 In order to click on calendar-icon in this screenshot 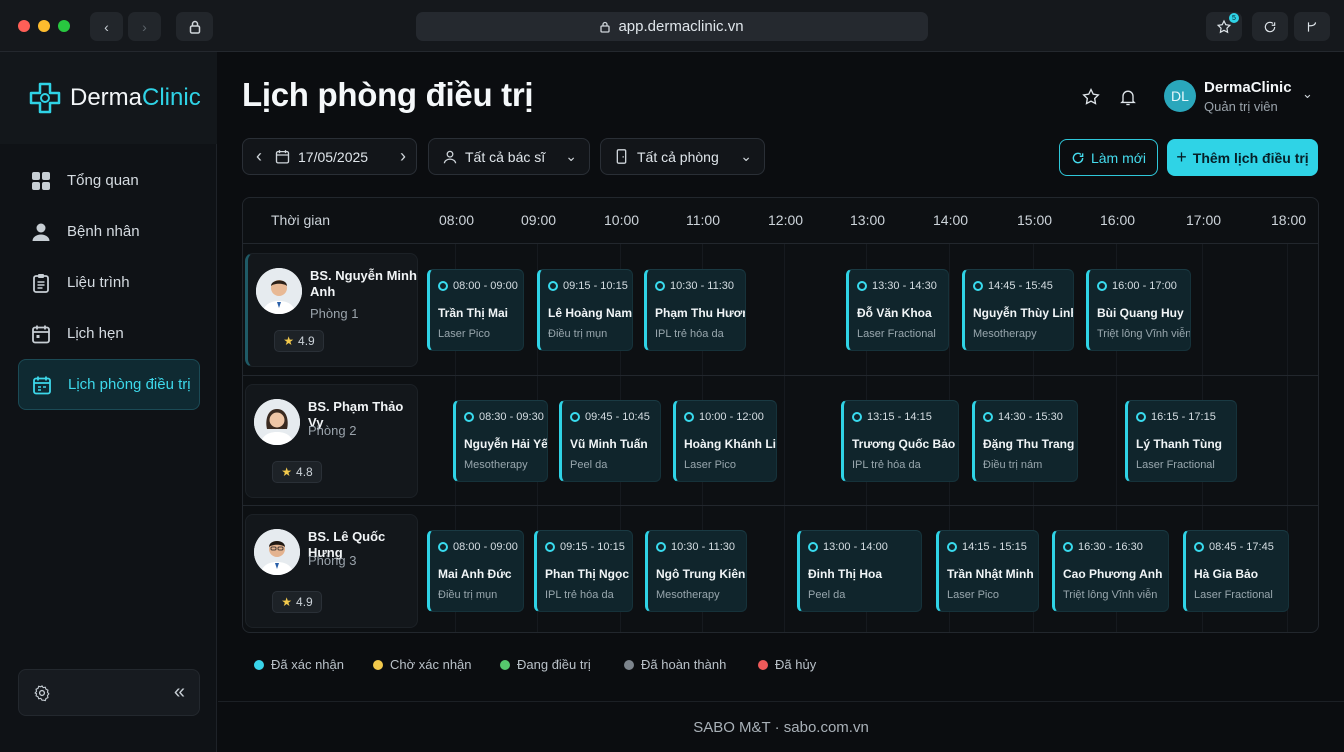, I will do `click(282, 157)`.